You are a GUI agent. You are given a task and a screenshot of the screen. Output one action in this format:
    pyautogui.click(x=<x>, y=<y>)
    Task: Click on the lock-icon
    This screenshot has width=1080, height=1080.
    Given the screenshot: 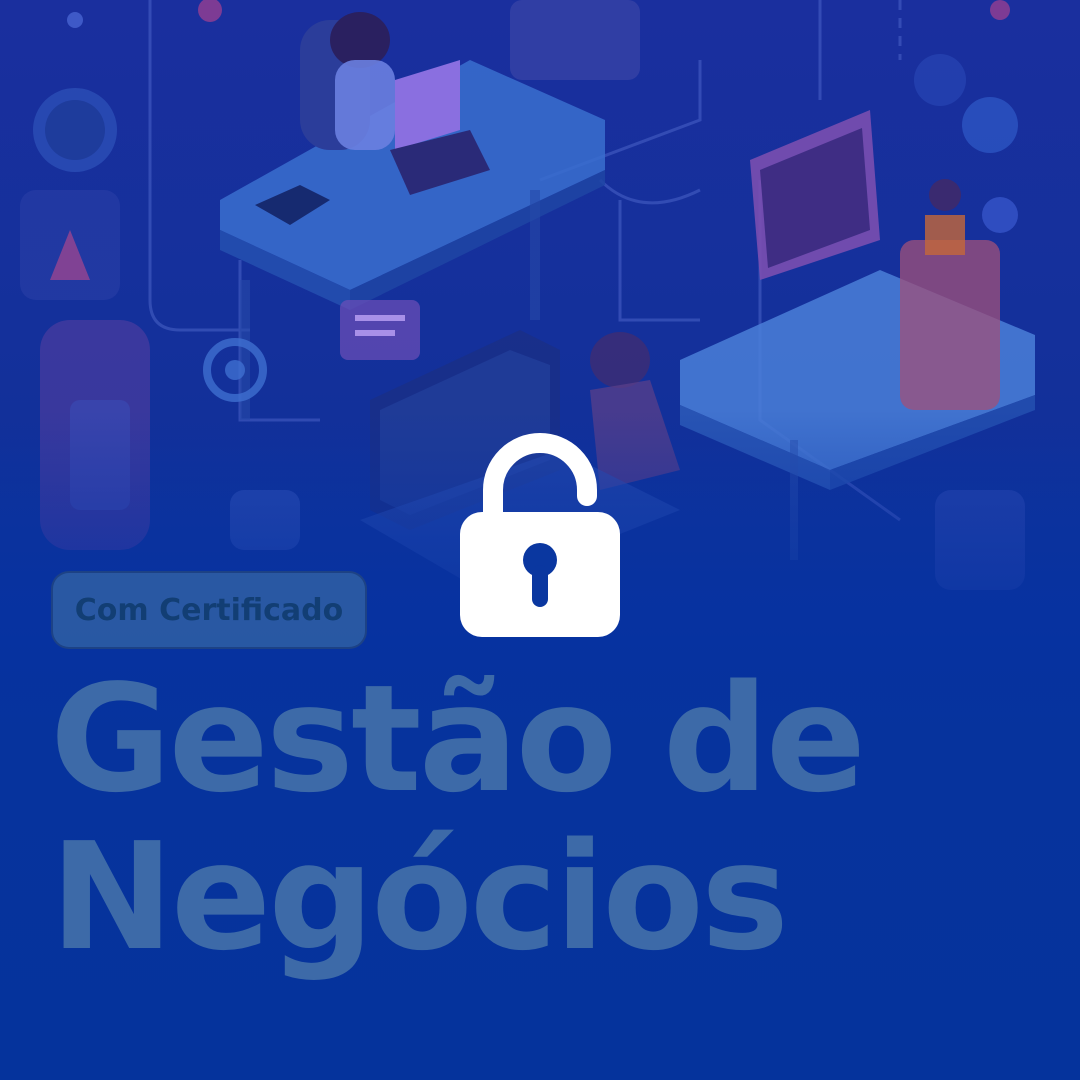 What is the action you would take?
    pyautogui.click(x=540, y=535)
    